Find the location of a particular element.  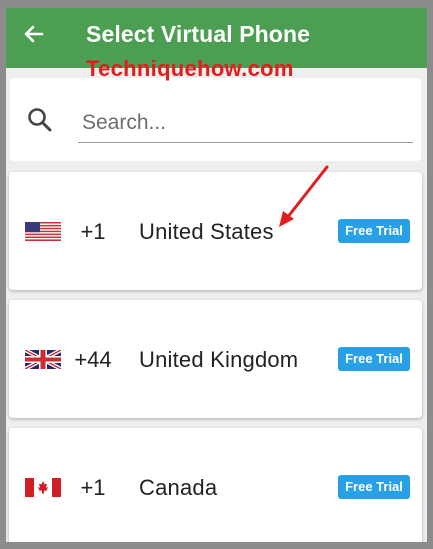

us-flag-icon is located at coordinates (43, 231).